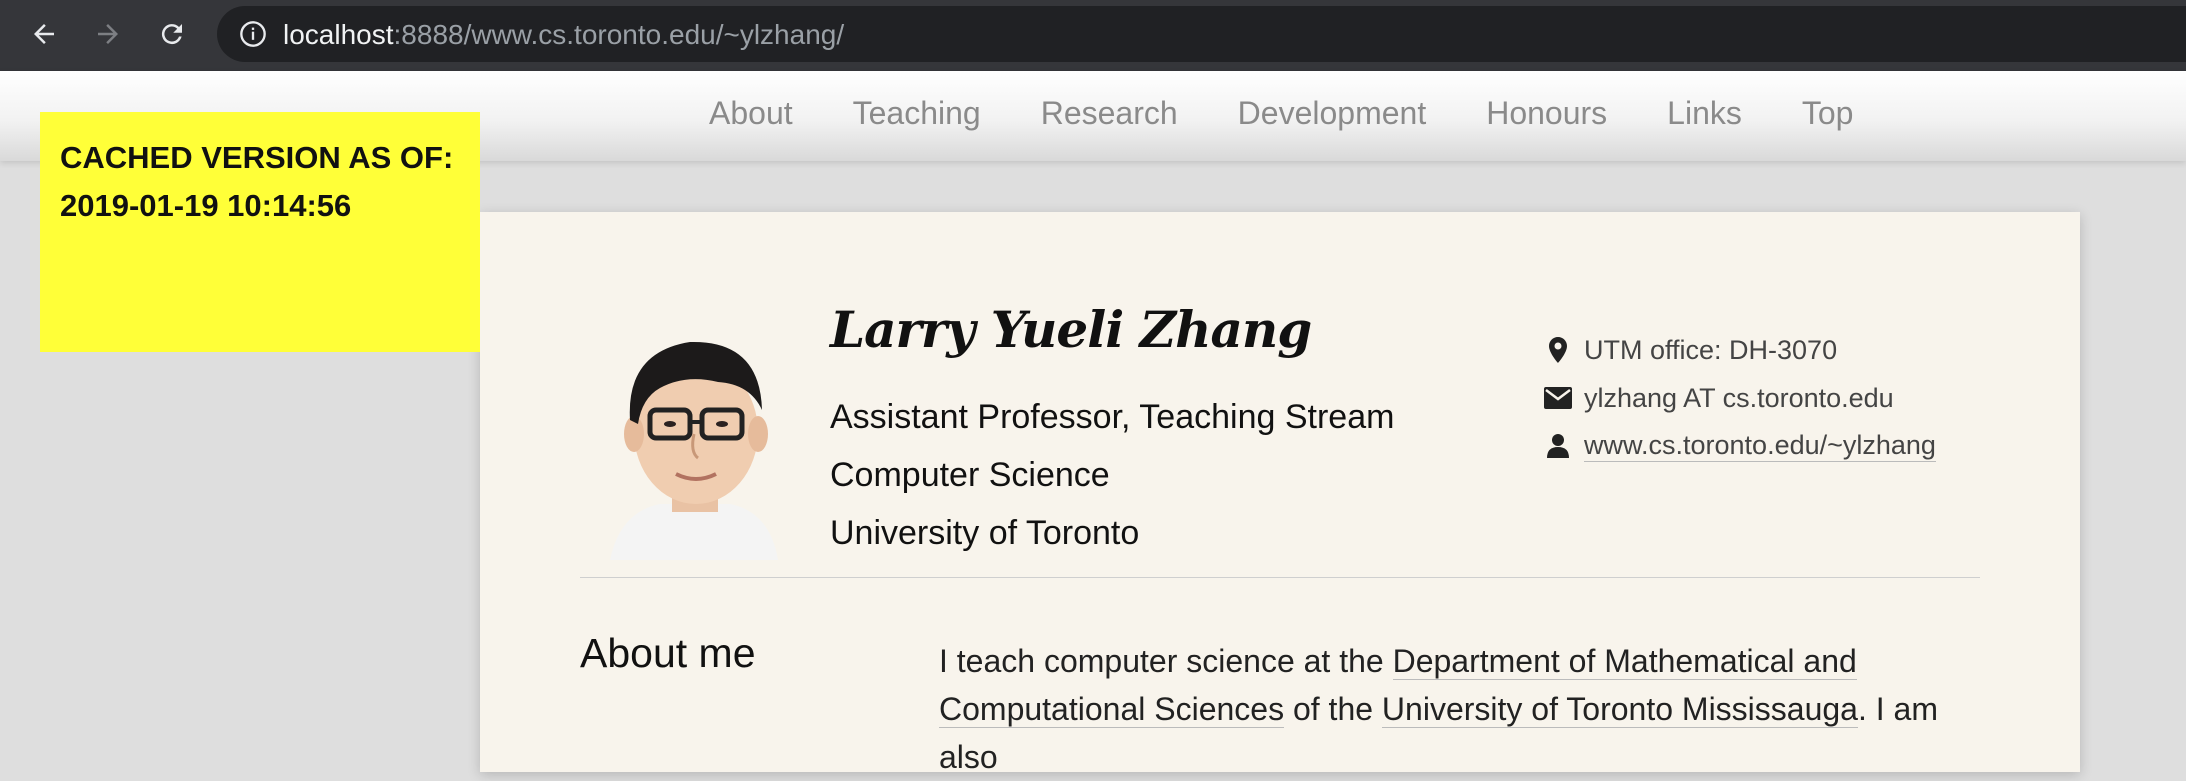 This screenshot has width=2186, height=781. What do you see at coordinates (692, 436) in the screenshot?
I see `profile-photo` at bounding box center [692, 436].